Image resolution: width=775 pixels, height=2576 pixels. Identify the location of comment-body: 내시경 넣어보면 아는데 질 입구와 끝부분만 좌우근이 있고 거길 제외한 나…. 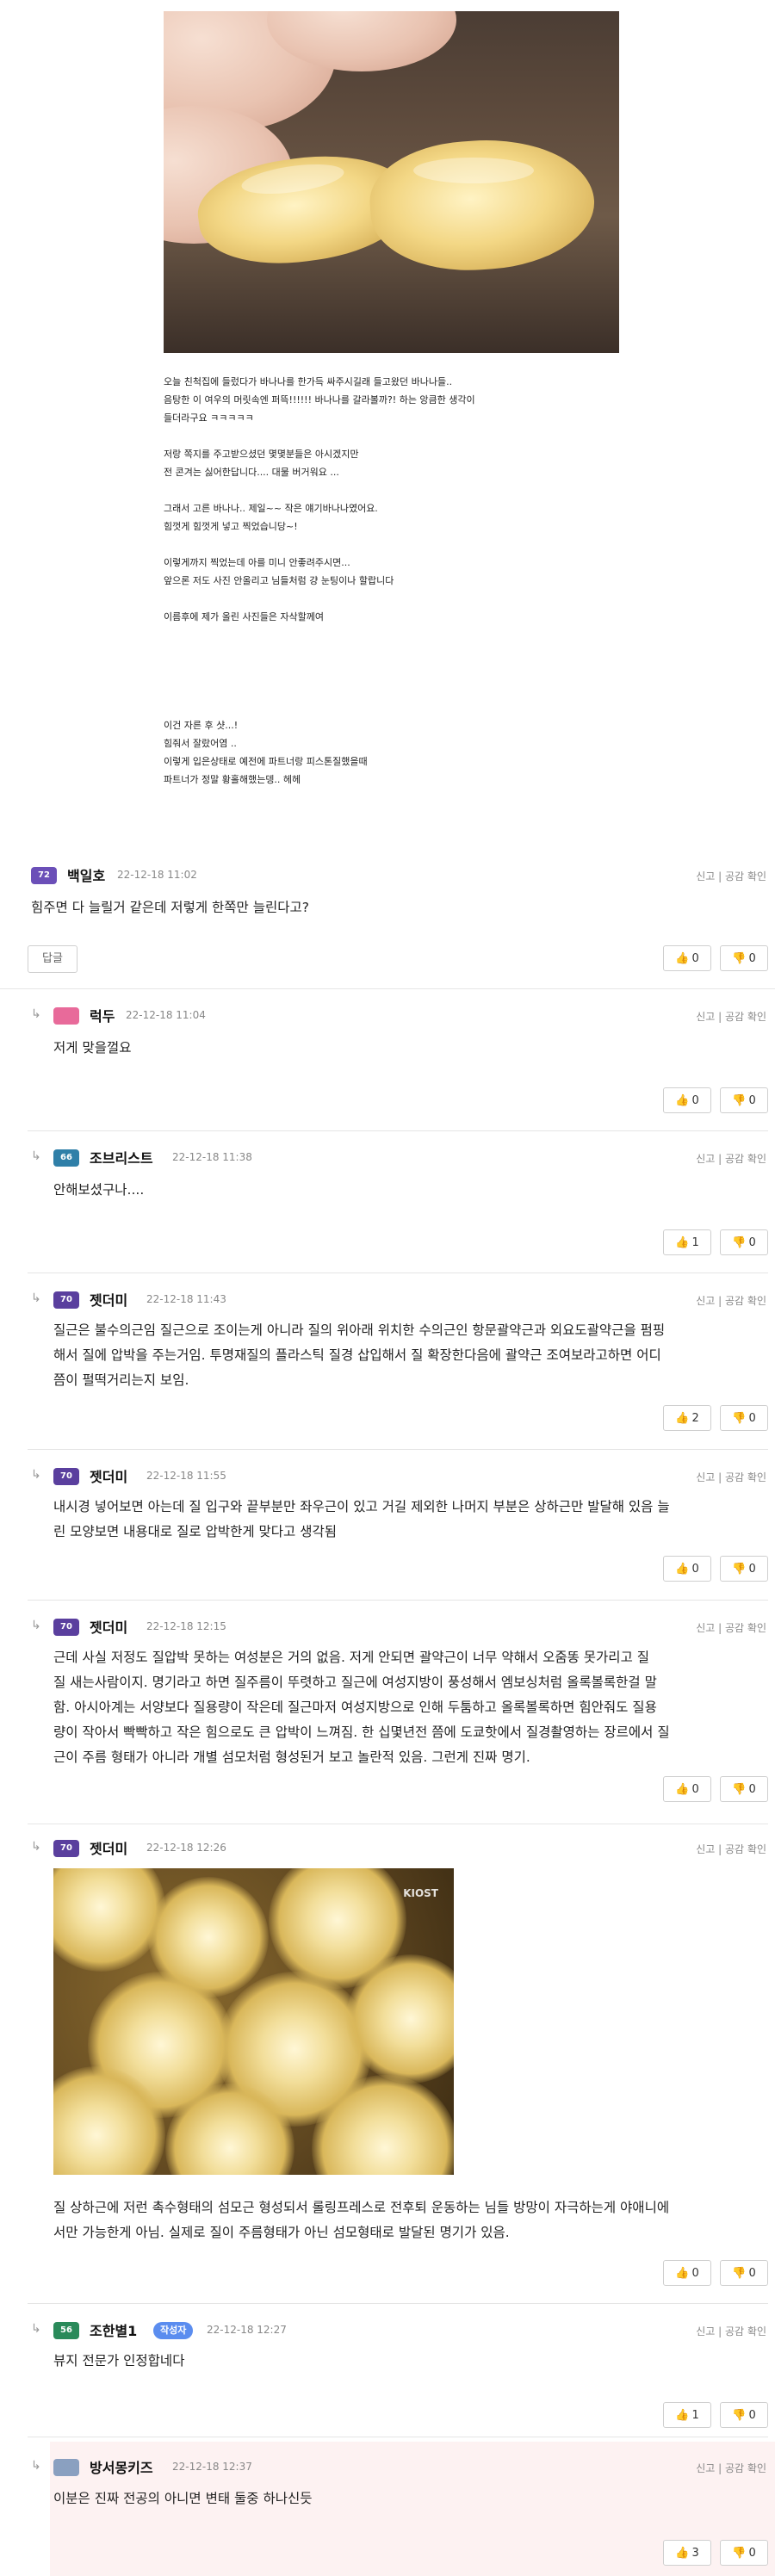
(361, 1520).